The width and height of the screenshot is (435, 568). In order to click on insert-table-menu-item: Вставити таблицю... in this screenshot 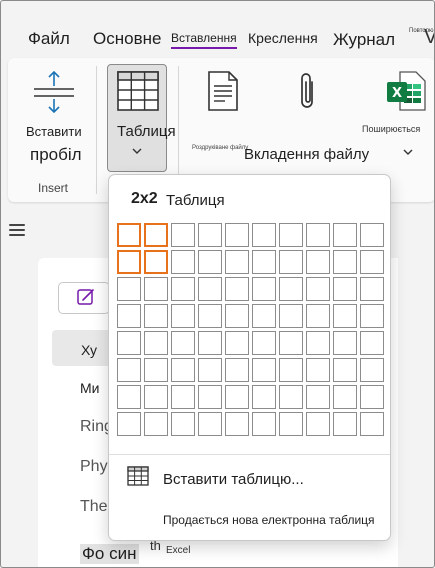, I will do `click(233, 479)`.